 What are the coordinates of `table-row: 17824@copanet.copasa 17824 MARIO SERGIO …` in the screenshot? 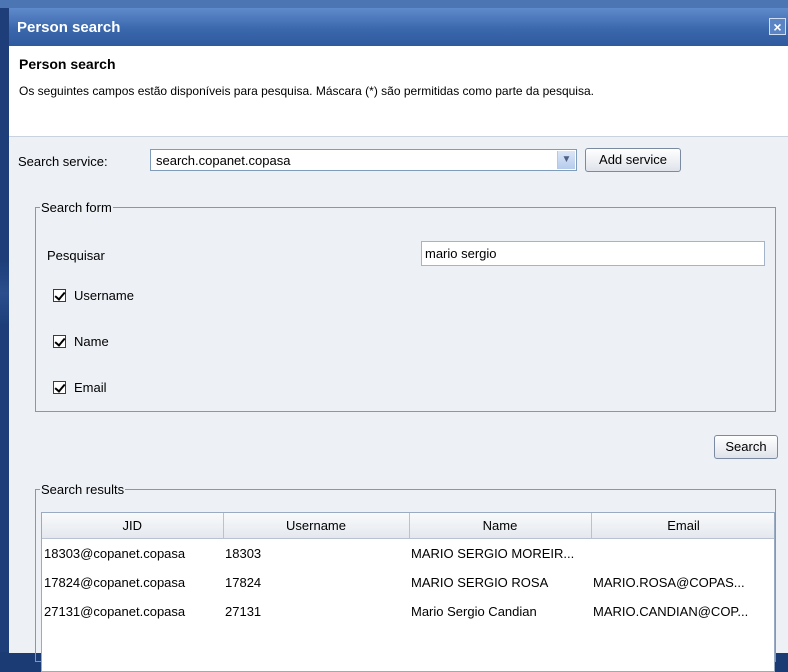 It's located at (408, 582).